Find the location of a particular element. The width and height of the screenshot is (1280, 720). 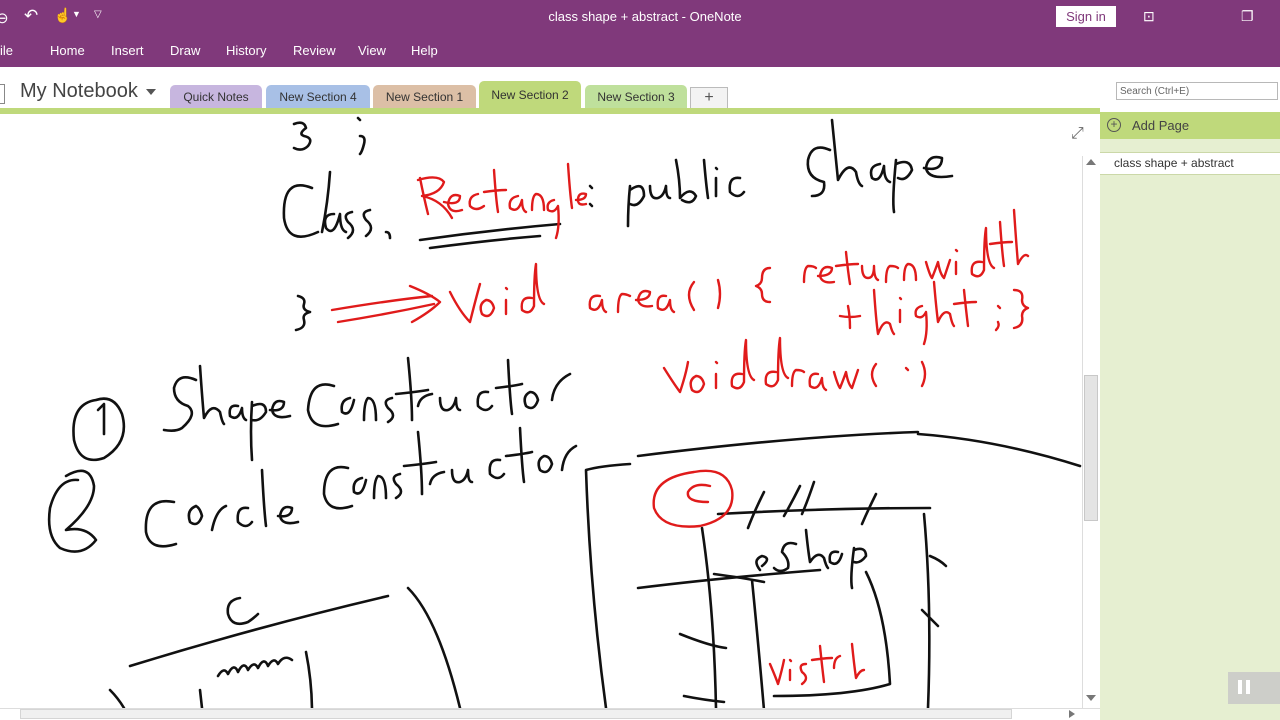

section-tab-new-section-4: New Section 4 is located at coordinates (318, 97).